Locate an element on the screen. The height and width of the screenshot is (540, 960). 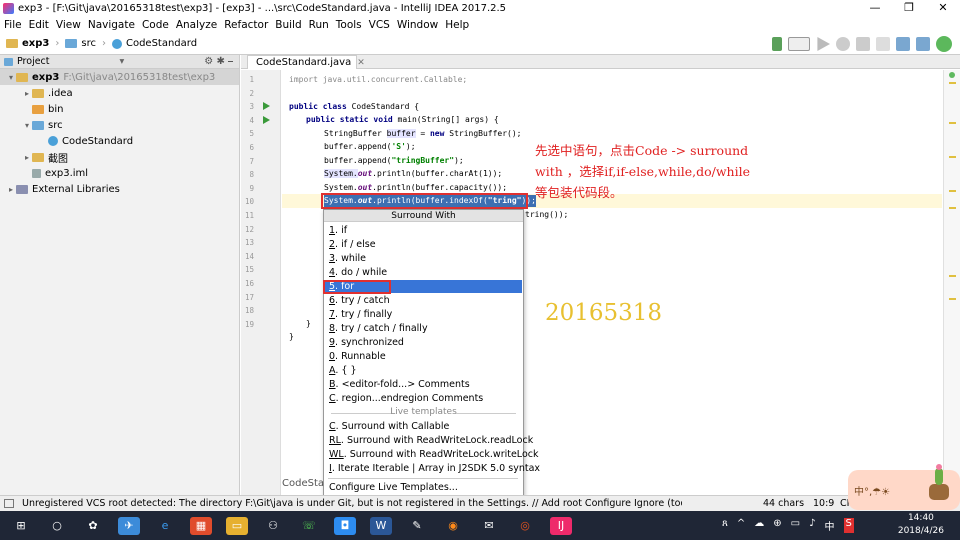
menu-help: Help is located at coordinates (457, 25).